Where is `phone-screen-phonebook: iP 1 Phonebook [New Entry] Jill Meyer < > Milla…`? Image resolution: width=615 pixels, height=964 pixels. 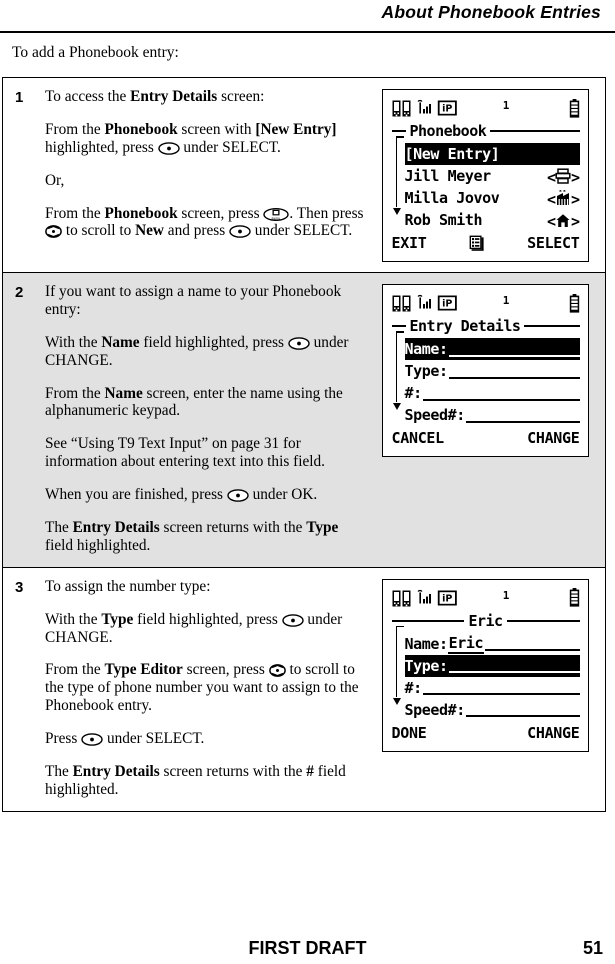
phone-screen-phonebook: iP 1 Phonebook [New Entry] Jill Meyer < > Milla… is located at coordinates (485, 175).